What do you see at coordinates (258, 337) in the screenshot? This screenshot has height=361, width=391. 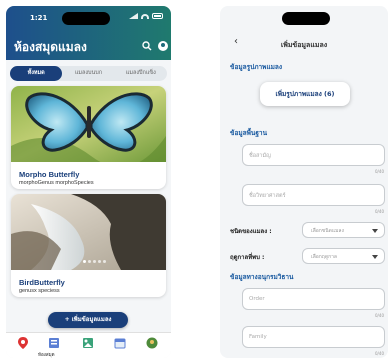 I see `family-placeholder: Family` at bounding box center [258, 337].